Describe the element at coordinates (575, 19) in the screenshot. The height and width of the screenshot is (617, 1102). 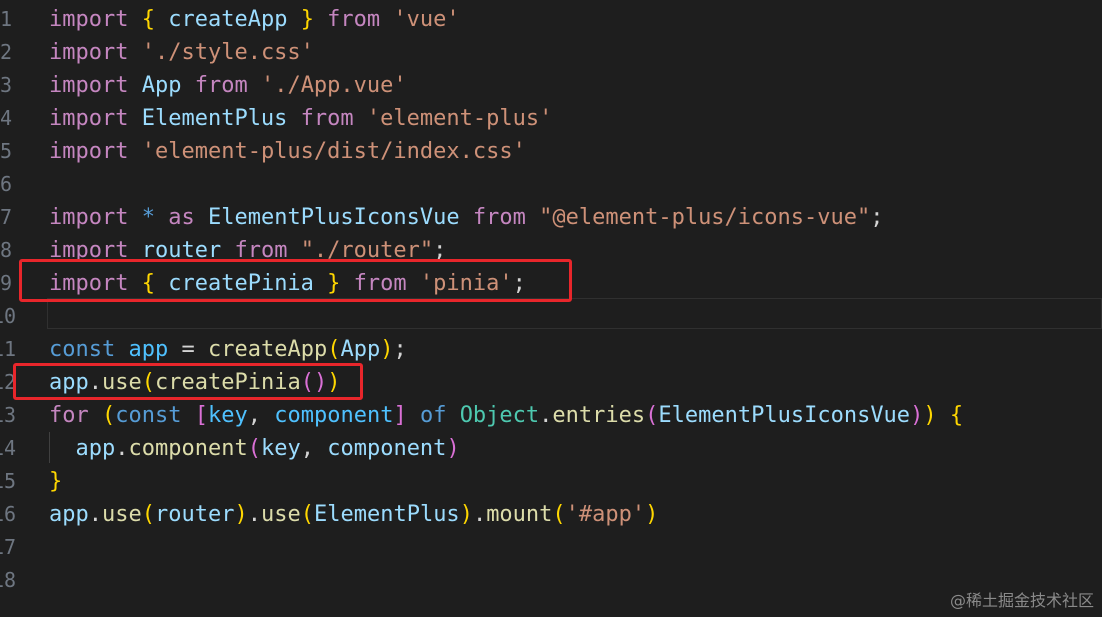
I see `code-line: import { createApp } from 'vue'` at that location.